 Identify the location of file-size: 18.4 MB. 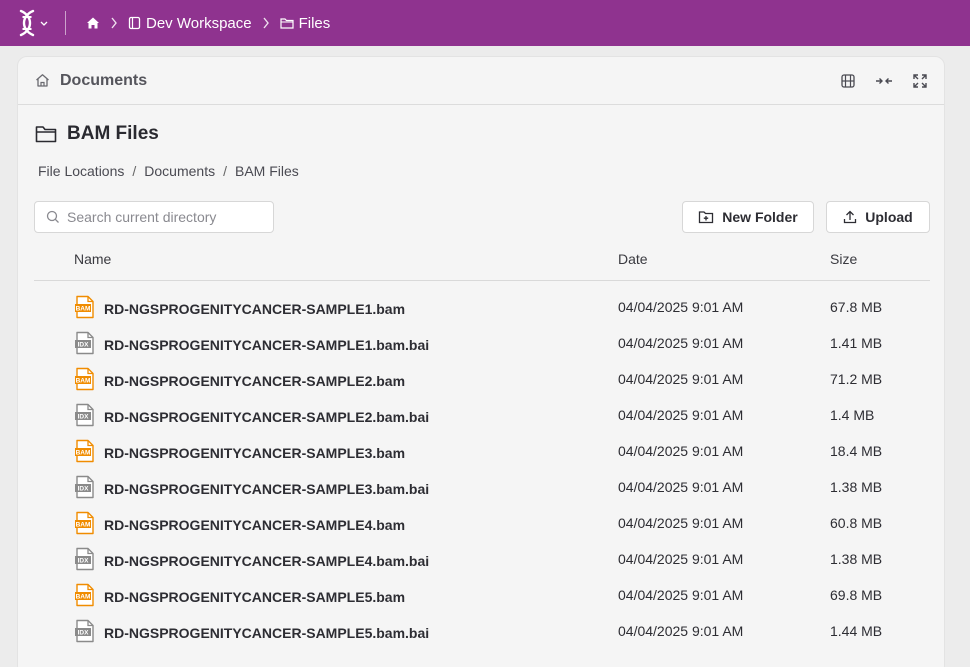
(856, 451).